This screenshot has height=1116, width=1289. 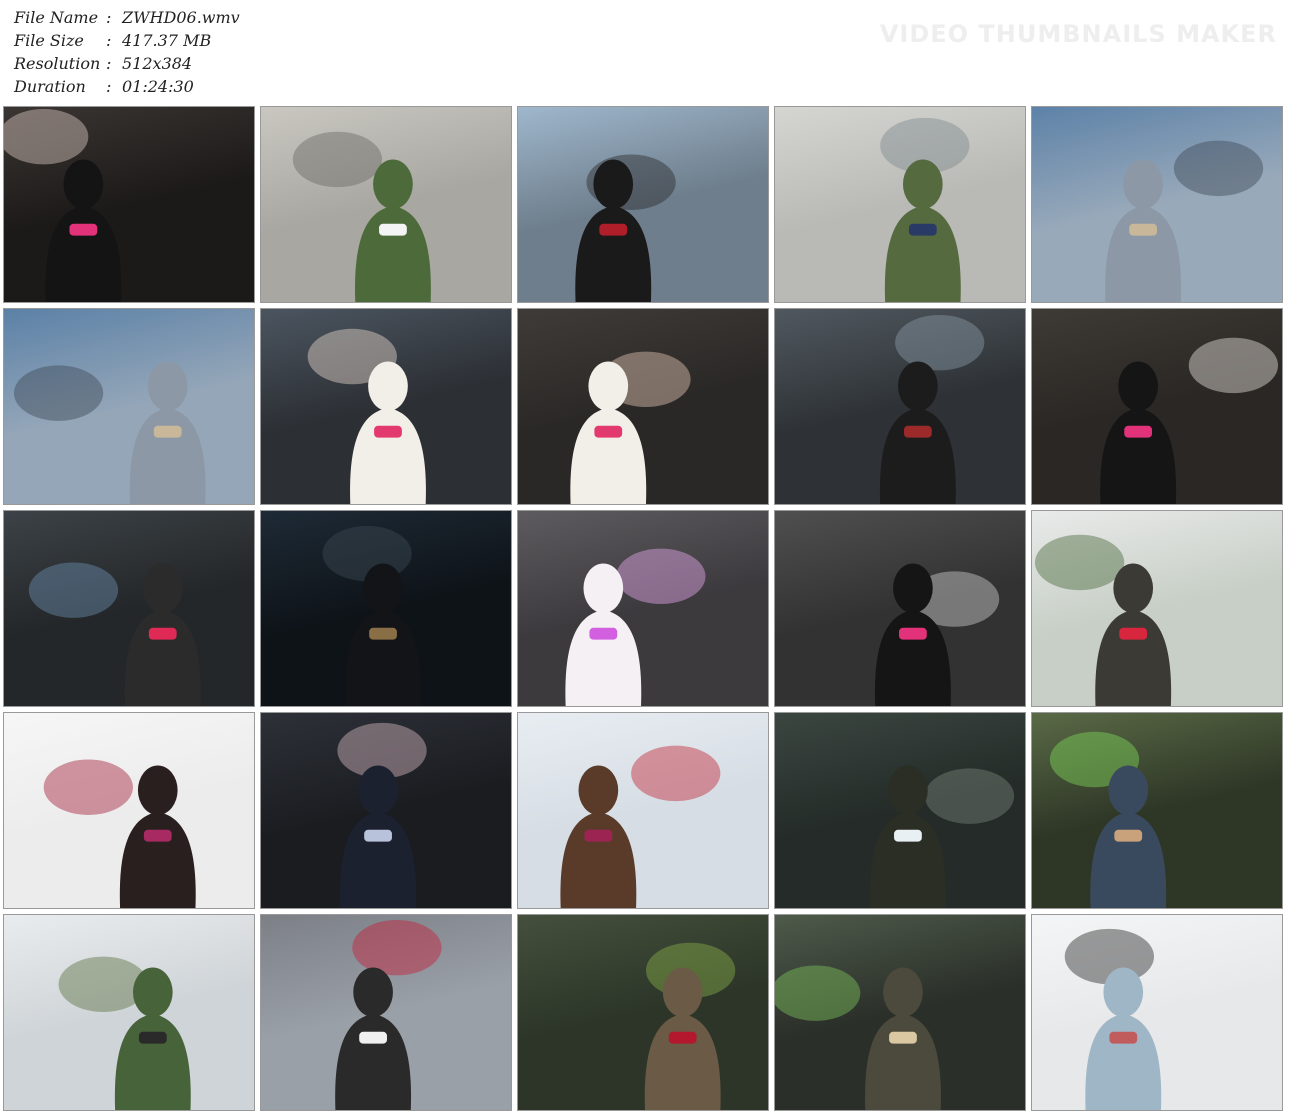 I want to click on thumbnail-man-looking-up-sky, so click(x=1157, y=1012).